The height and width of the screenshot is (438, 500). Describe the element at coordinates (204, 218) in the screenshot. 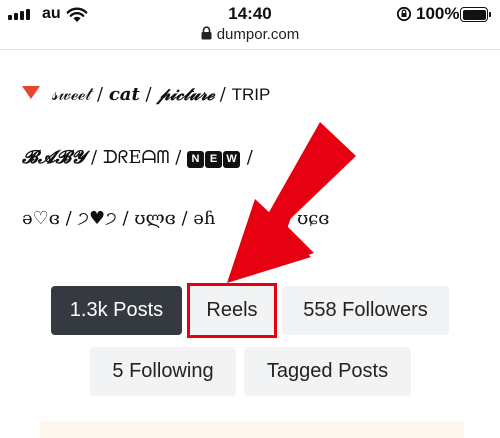

I see `bio-word: əɦ` at that location.